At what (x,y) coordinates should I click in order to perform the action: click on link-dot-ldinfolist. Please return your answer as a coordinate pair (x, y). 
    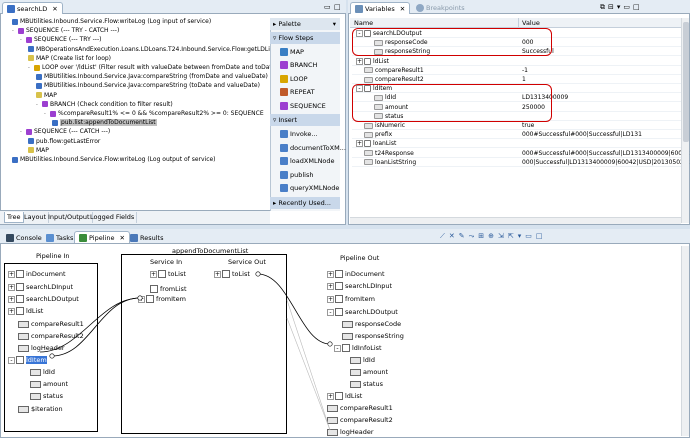
    Looking at the image, I should click on (330, 344).